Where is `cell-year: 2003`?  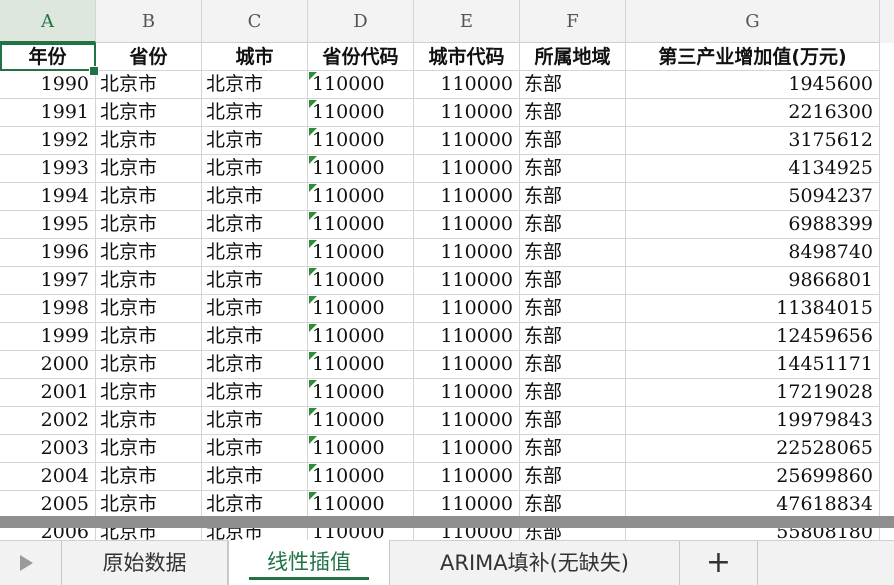 cell-year: 2003 is located at coordinates (48, 449).